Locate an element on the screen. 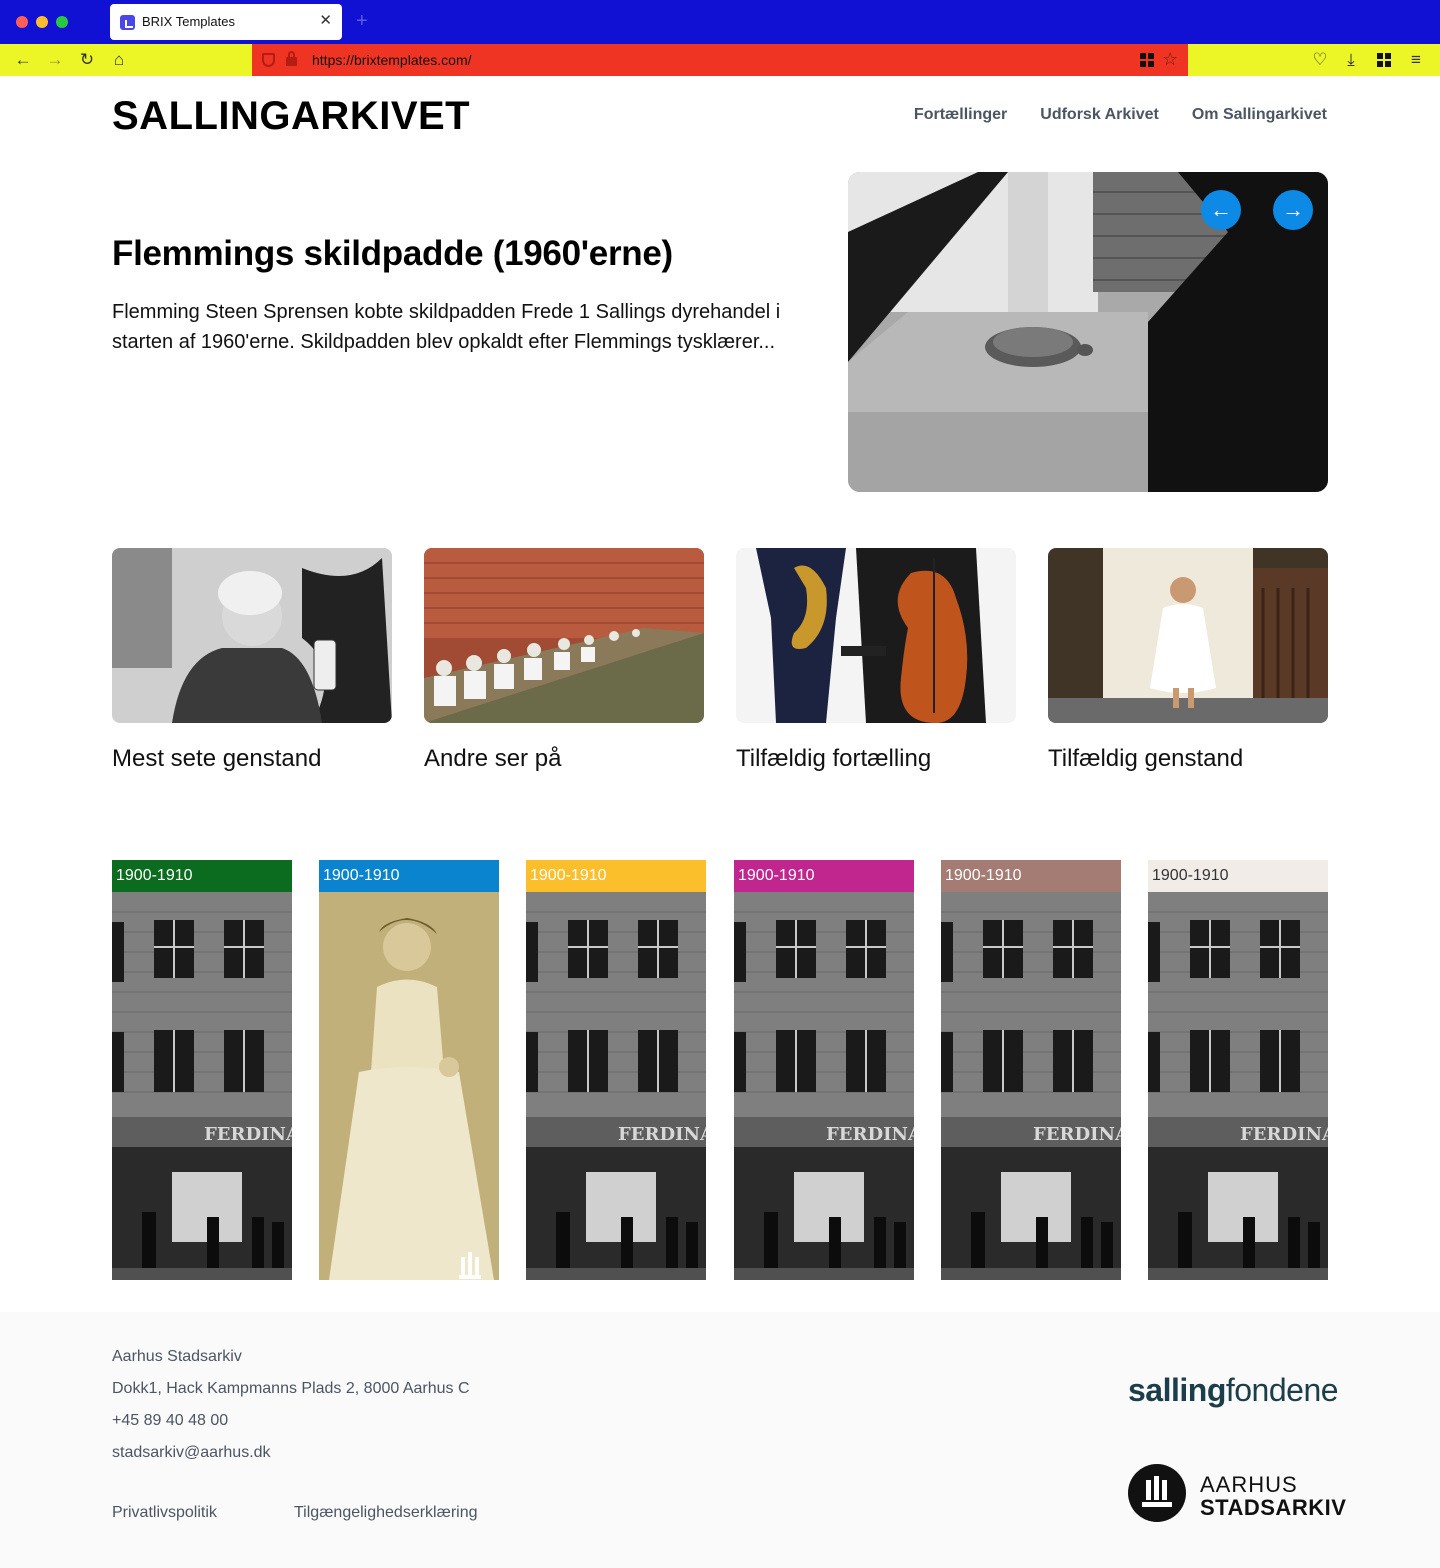 The width and height of the screenshot is (1440, 1568). card-andre-ser-paa: Andre ser på is located at coordinates (564, 660).